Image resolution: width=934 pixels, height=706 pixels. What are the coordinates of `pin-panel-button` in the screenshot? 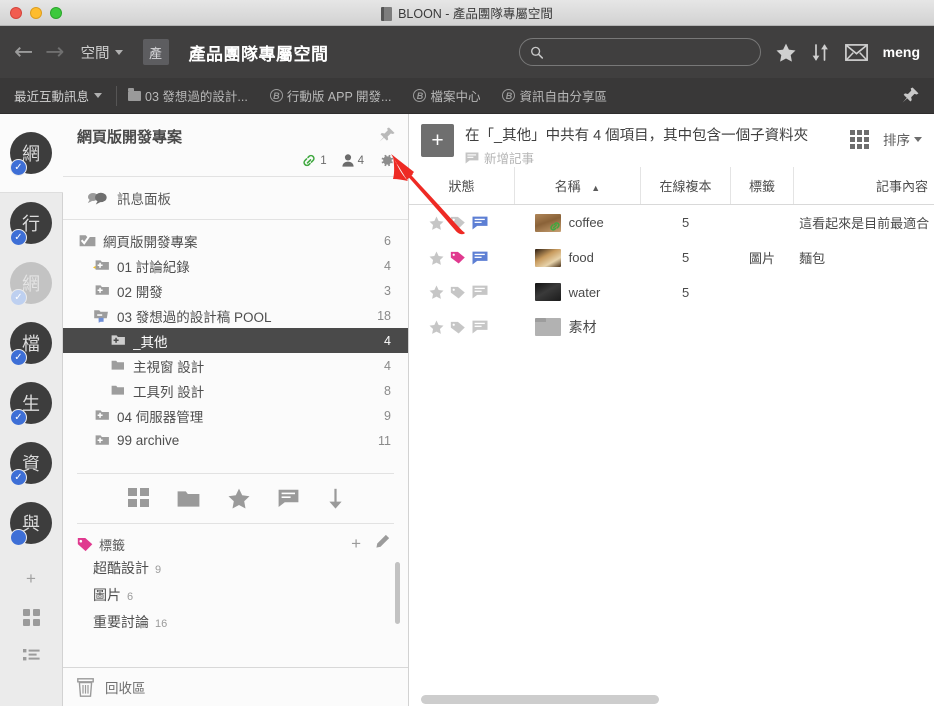 It's located at (387, 137).